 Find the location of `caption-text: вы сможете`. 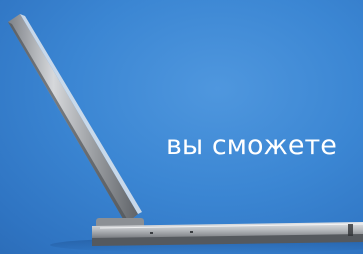

caption-text: вы сможете is located at coordinates (251, 145).